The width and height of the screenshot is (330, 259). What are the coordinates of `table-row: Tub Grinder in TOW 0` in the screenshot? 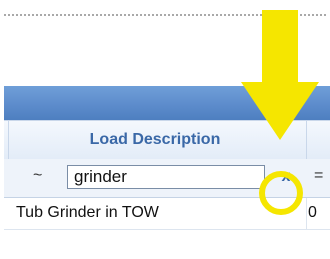 It's located at (167, 214).